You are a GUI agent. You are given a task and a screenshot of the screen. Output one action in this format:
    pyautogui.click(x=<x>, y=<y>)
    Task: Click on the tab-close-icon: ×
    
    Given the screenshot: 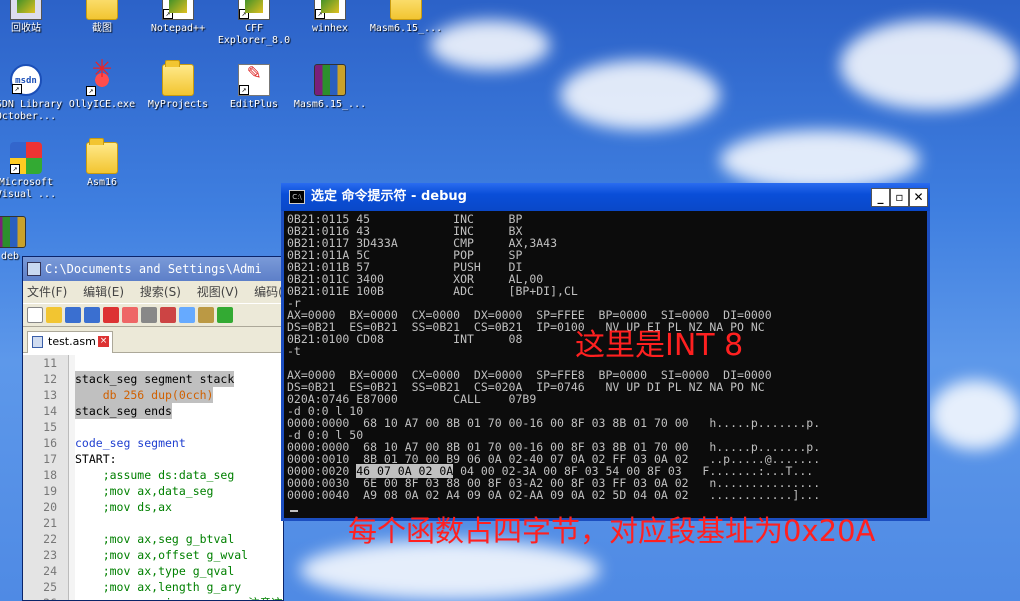 What is the action you would take?
    pyautogui.click(x=103, y=341)
    